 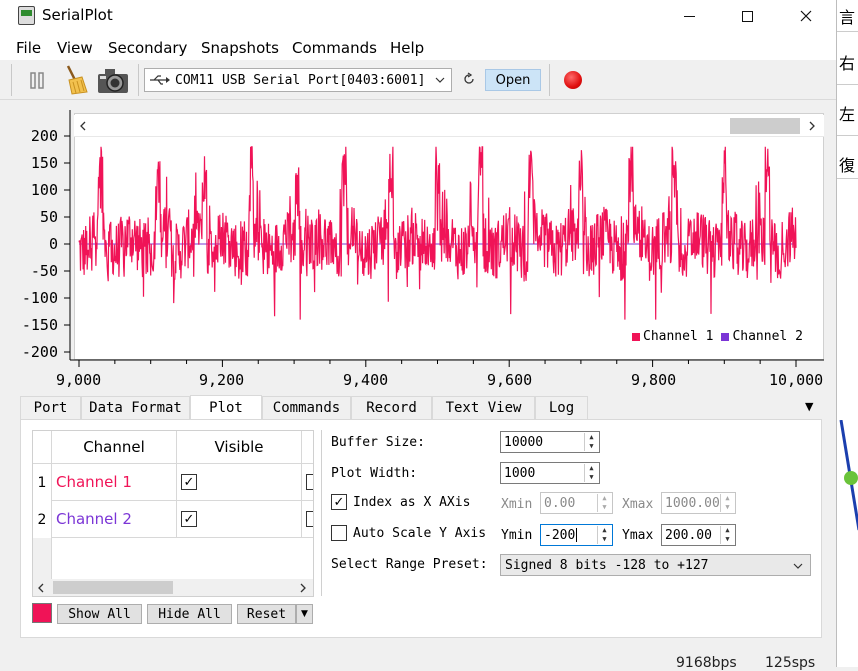 I want to click on background-text: 言, so click(x=847, y=17).